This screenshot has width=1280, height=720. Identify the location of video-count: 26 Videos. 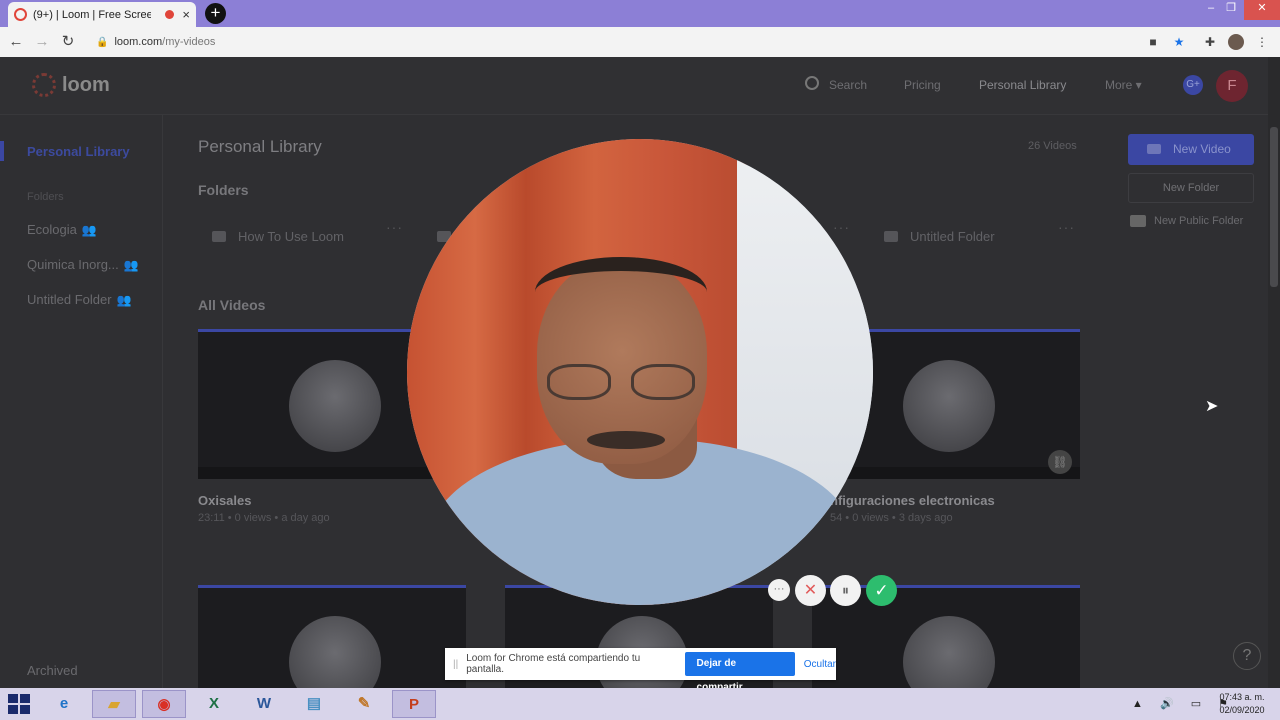
(1052, 146).